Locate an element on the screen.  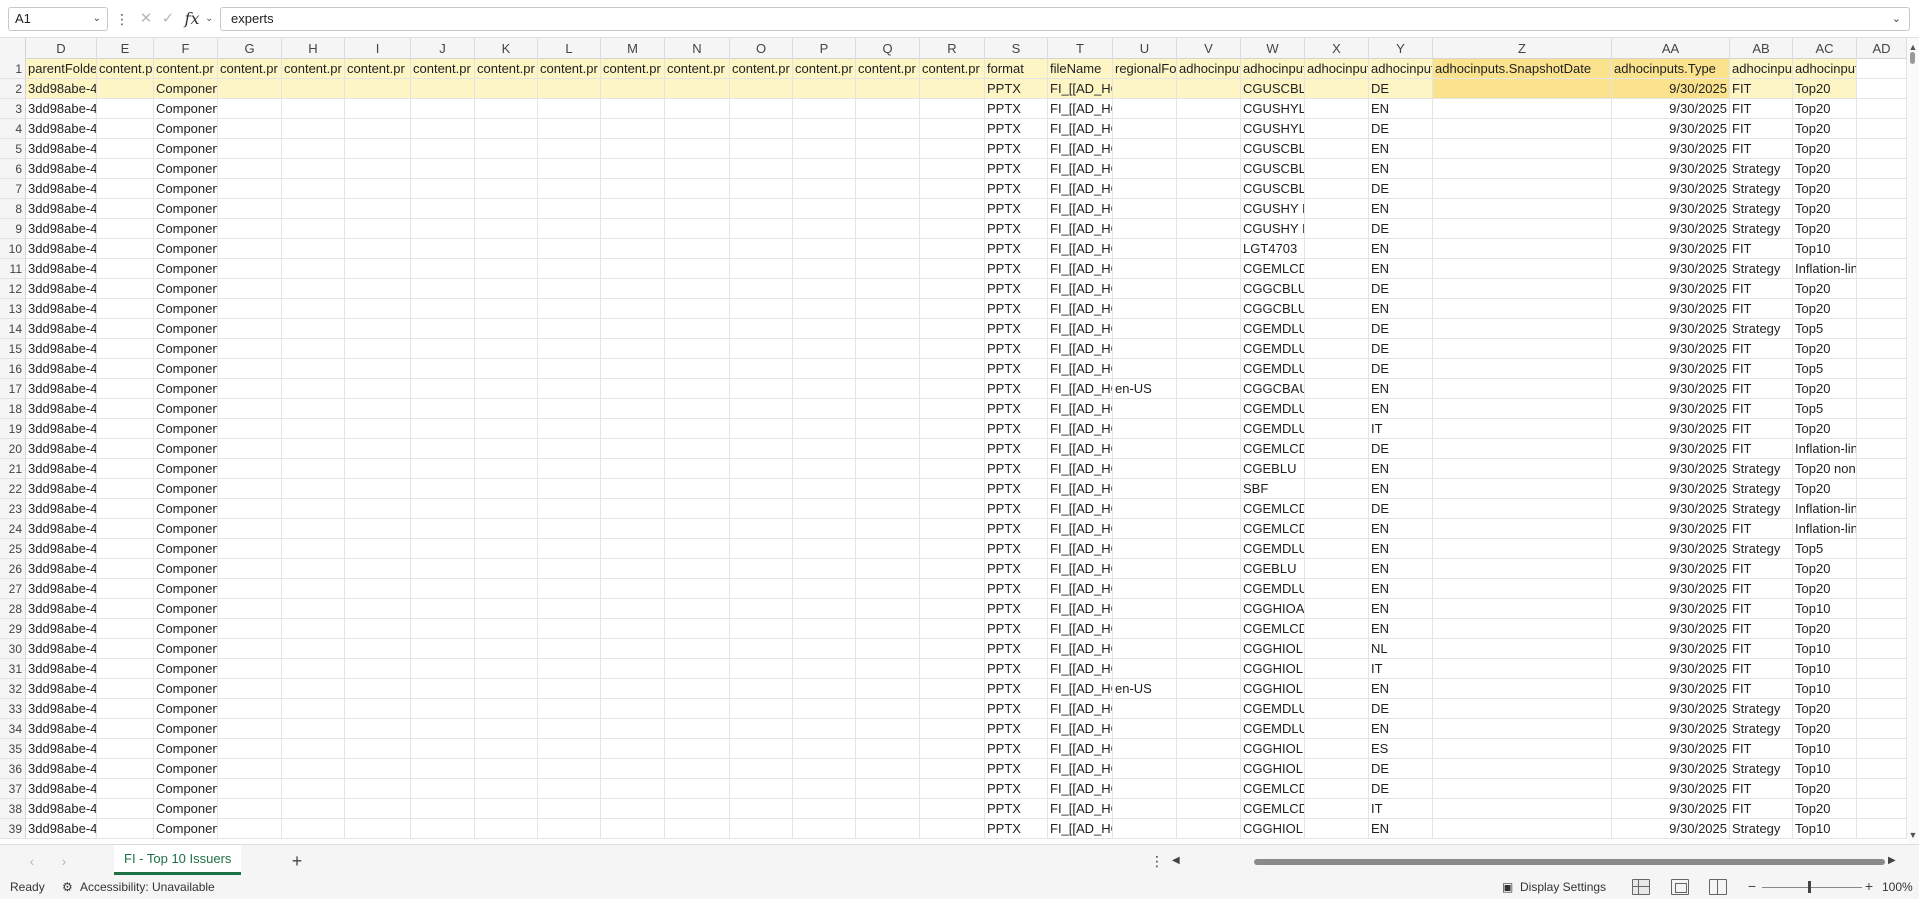
cell: Top10 is located at coordinates (1825, 249).